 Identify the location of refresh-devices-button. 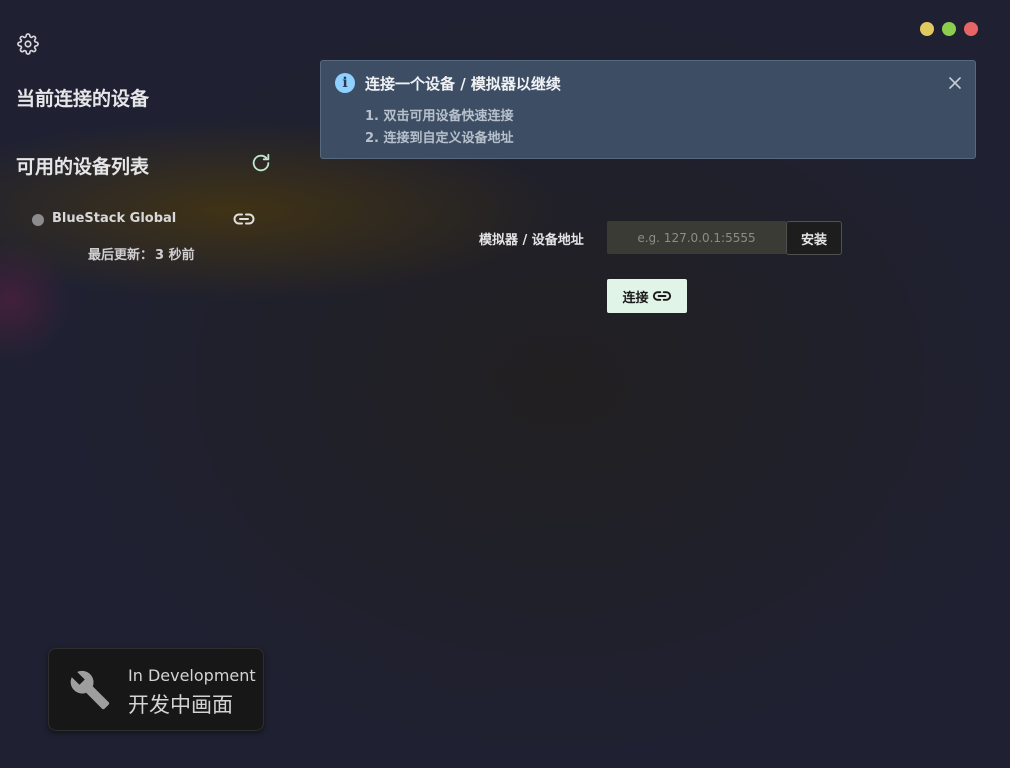
(261, 163).